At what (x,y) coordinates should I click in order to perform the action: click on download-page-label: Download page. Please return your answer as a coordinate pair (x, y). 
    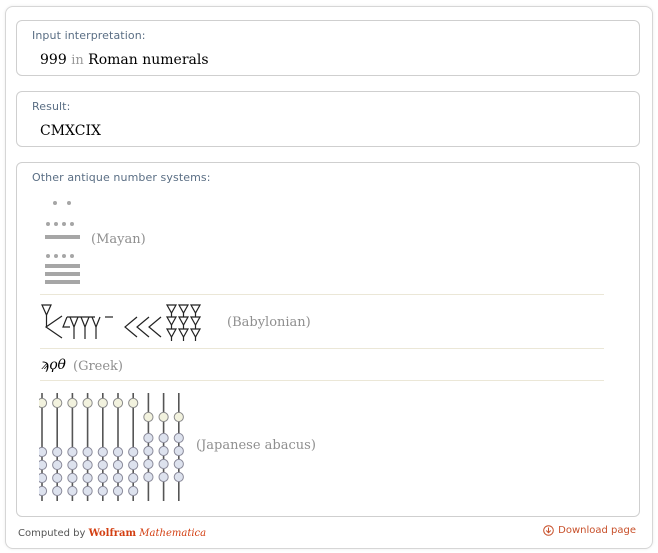
    Looking at the image, I should click on (597, 530).